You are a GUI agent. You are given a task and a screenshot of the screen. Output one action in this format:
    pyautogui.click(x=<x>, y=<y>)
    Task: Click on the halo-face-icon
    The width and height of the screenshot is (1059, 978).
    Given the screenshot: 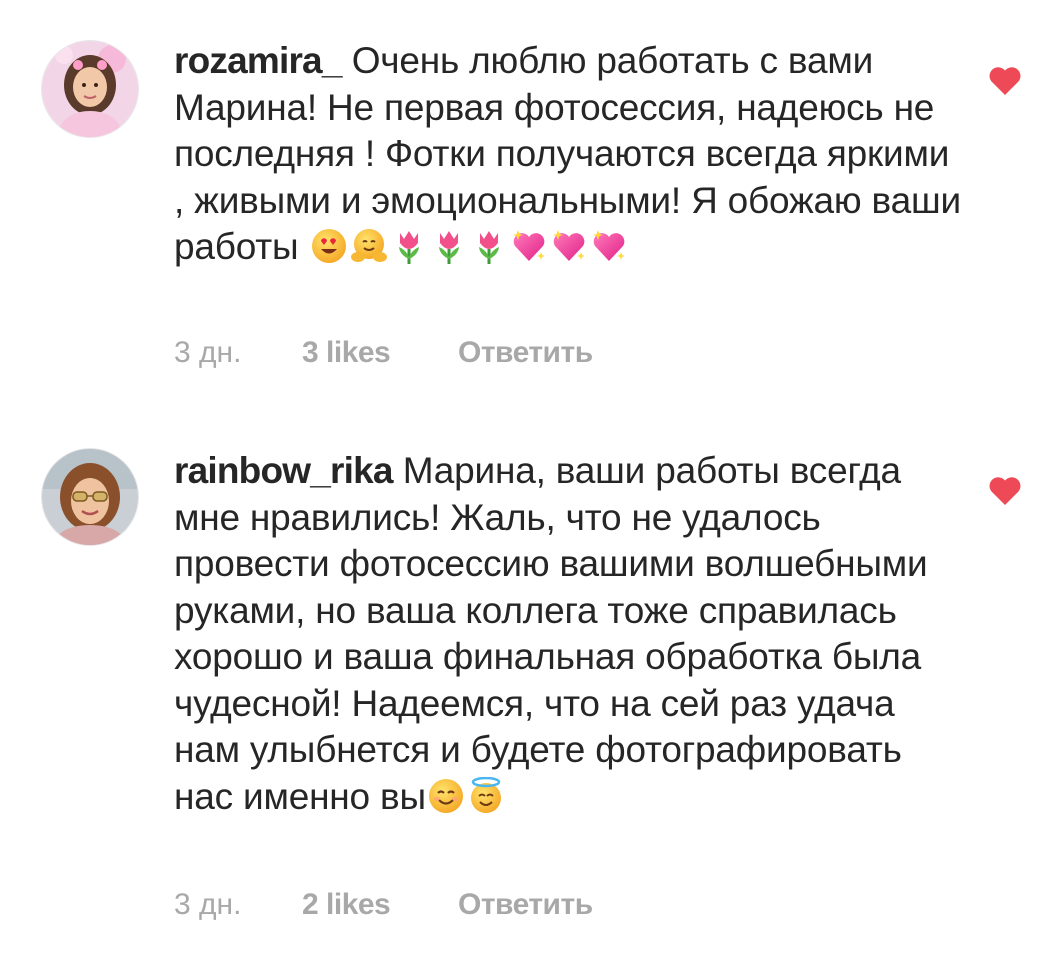 What is the action you would take?
    pyautogui.click(x=486, y=801)
    